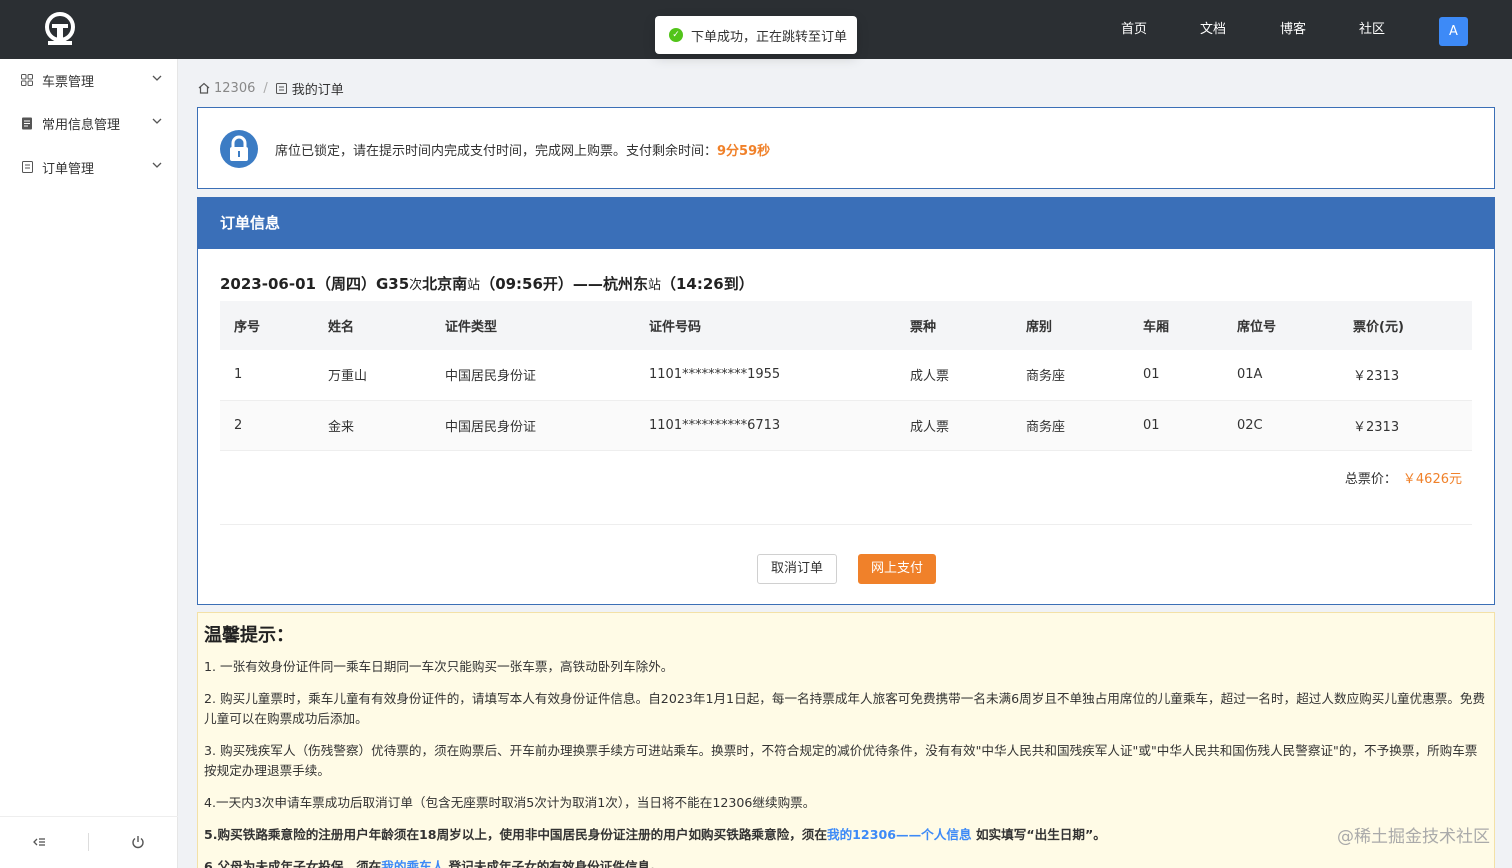 The width and height of the screenshot is (1512, 868). I want to click on sidebar-item-order-management: 订单管理, so click(89, 167).